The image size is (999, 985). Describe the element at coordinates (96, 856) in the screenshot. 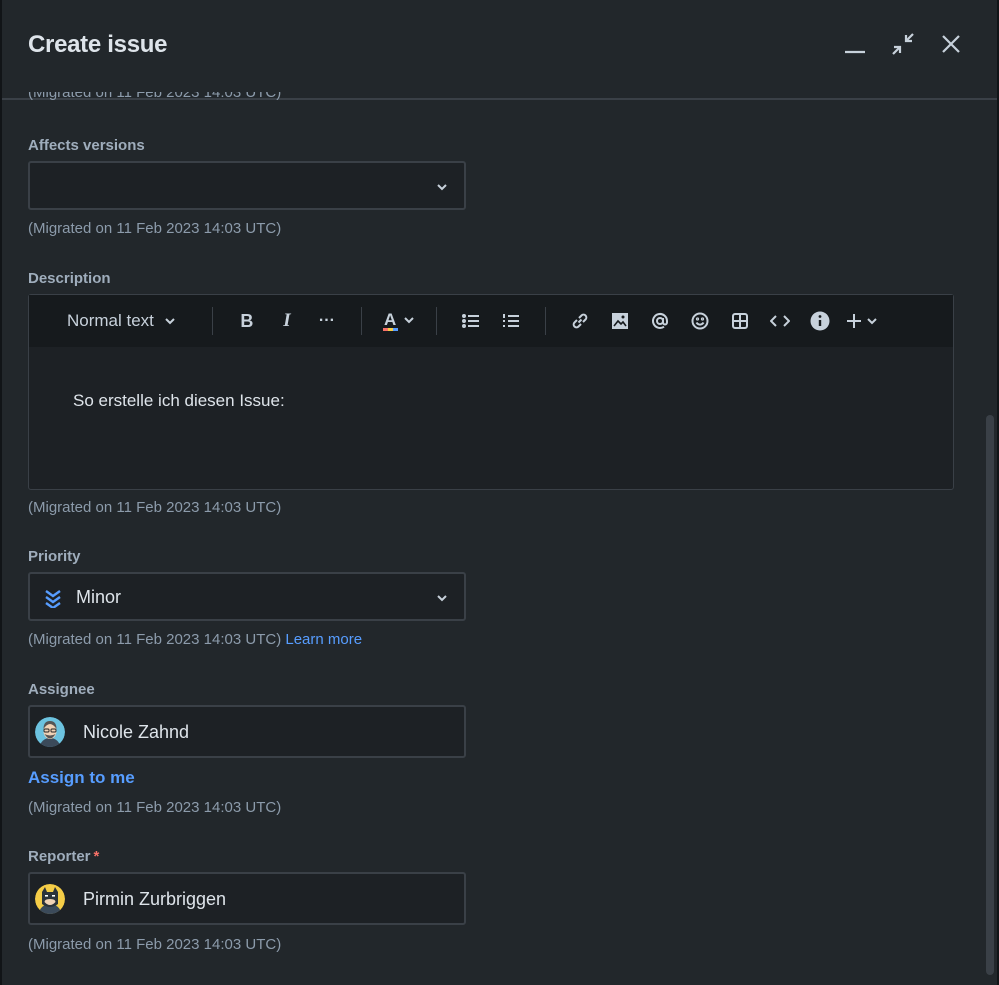

I see `required-marker: *` at that location.